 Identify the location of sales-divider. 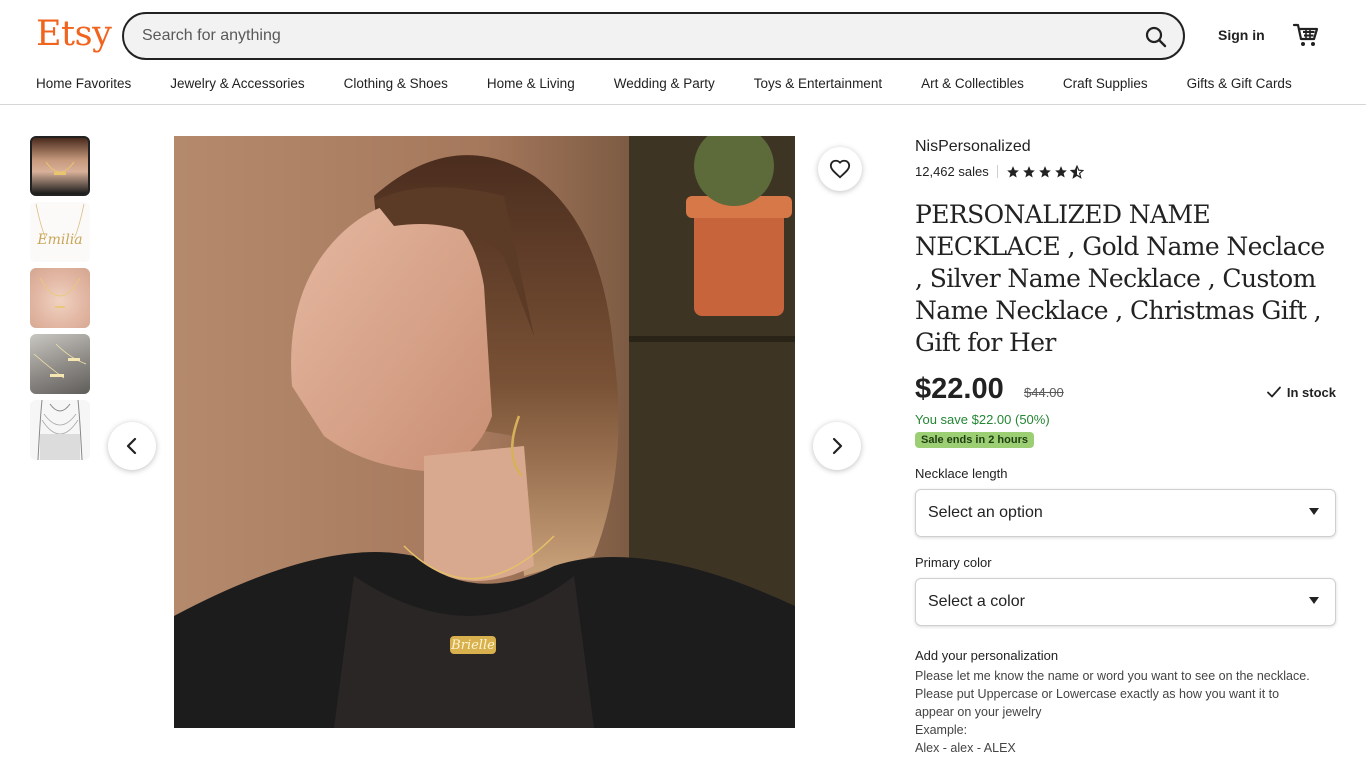
(997, 171).